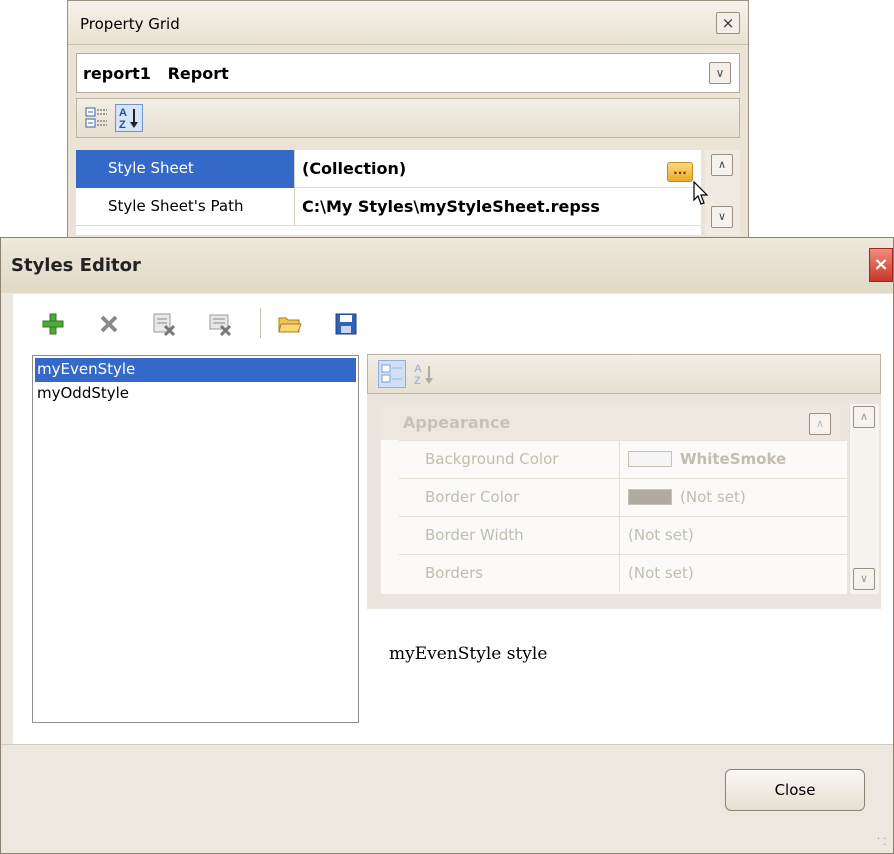 The width and height of the screenshot is (894, 854). I want to click on property-row-background-color: Background Color WhiteSmoke, so click(623, 459).